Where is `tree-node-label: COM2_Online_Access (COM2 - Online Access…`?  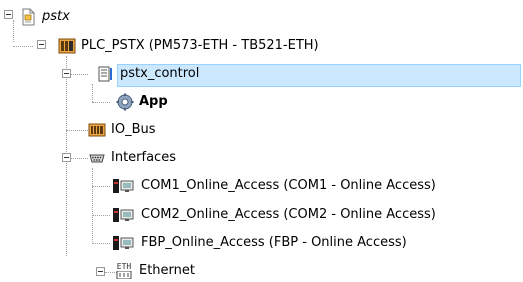
tree-node-label: COM2_Online_Access (COM2 - Online Access… is located at coordinates (288, 214).